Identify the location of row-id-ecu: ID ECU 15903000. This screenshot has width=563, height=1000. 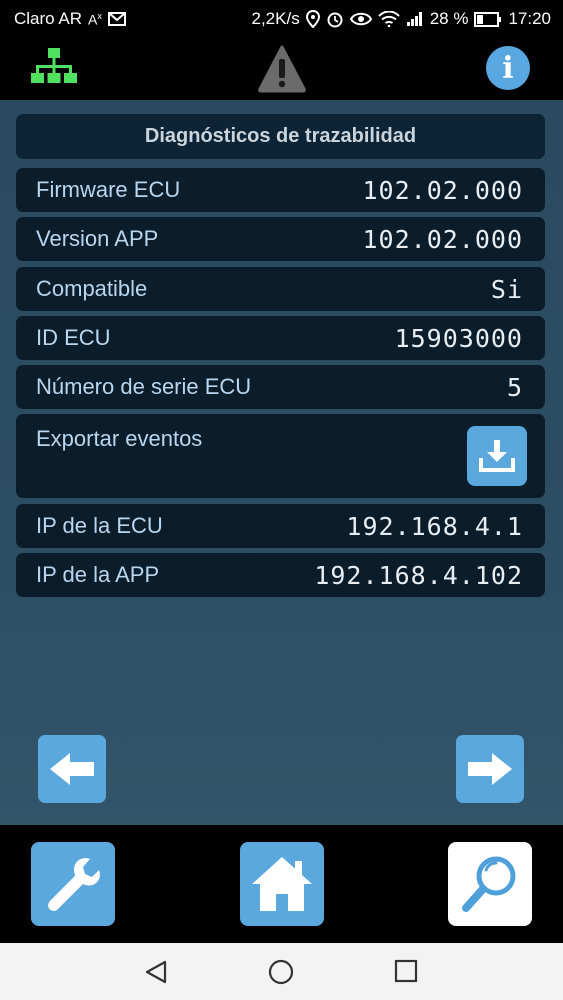
(280, 338).